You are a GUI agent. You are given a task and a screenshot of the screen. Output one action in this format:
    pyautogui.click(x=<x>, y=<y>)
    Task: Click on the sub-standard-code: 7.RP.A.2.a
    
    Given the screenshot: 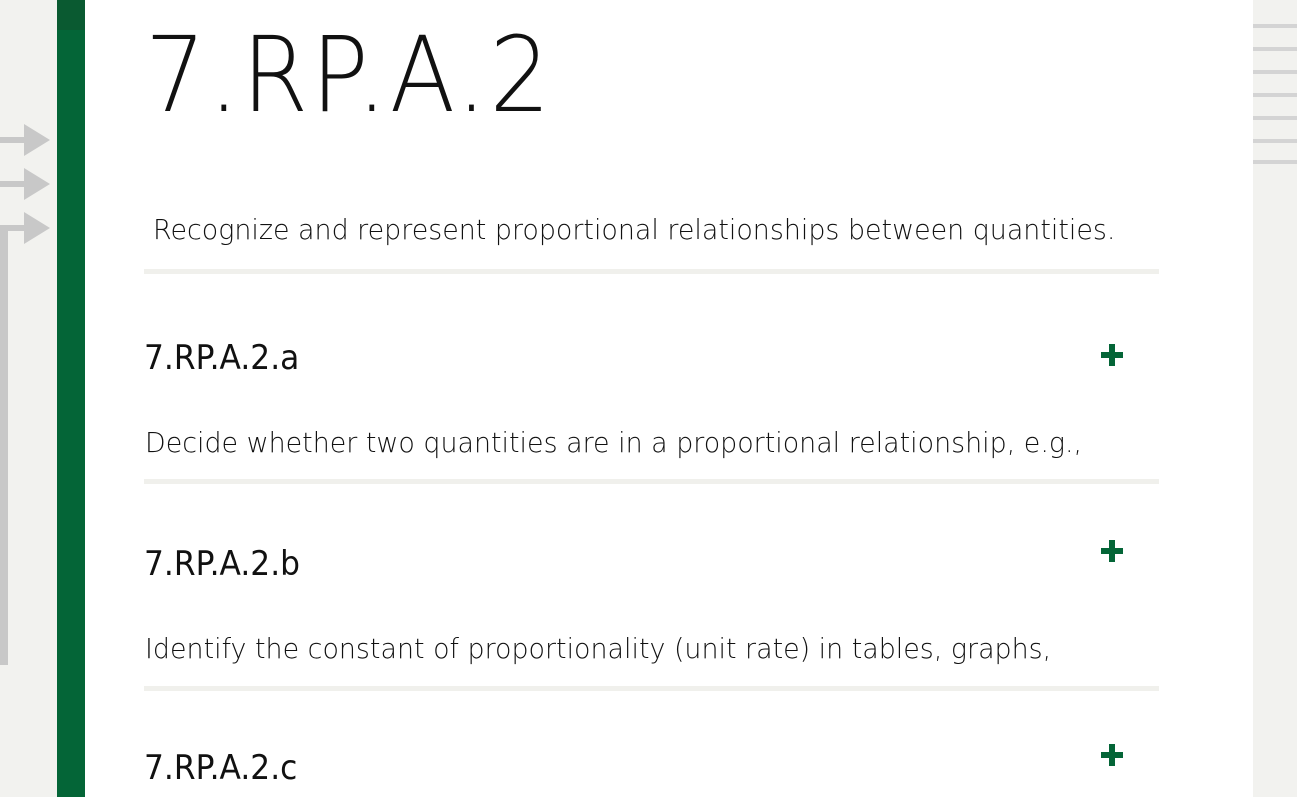 What is the action you would take?
    pyautogui.click(x=222, y=358)
    